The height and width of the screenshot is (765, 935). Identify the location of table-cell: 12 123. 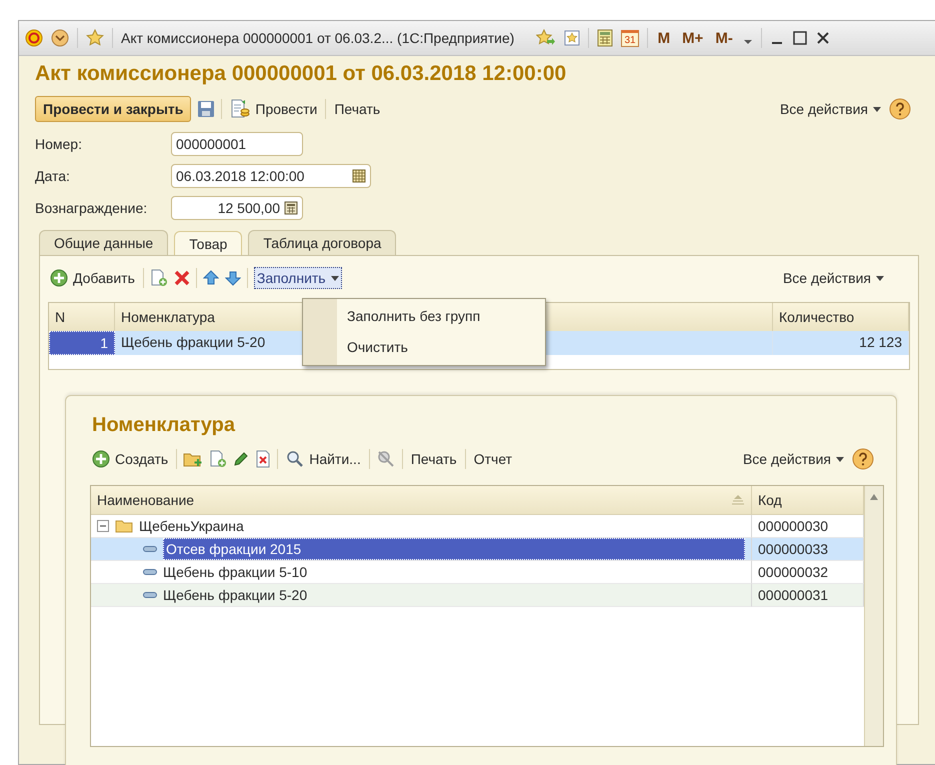
(841, 343).